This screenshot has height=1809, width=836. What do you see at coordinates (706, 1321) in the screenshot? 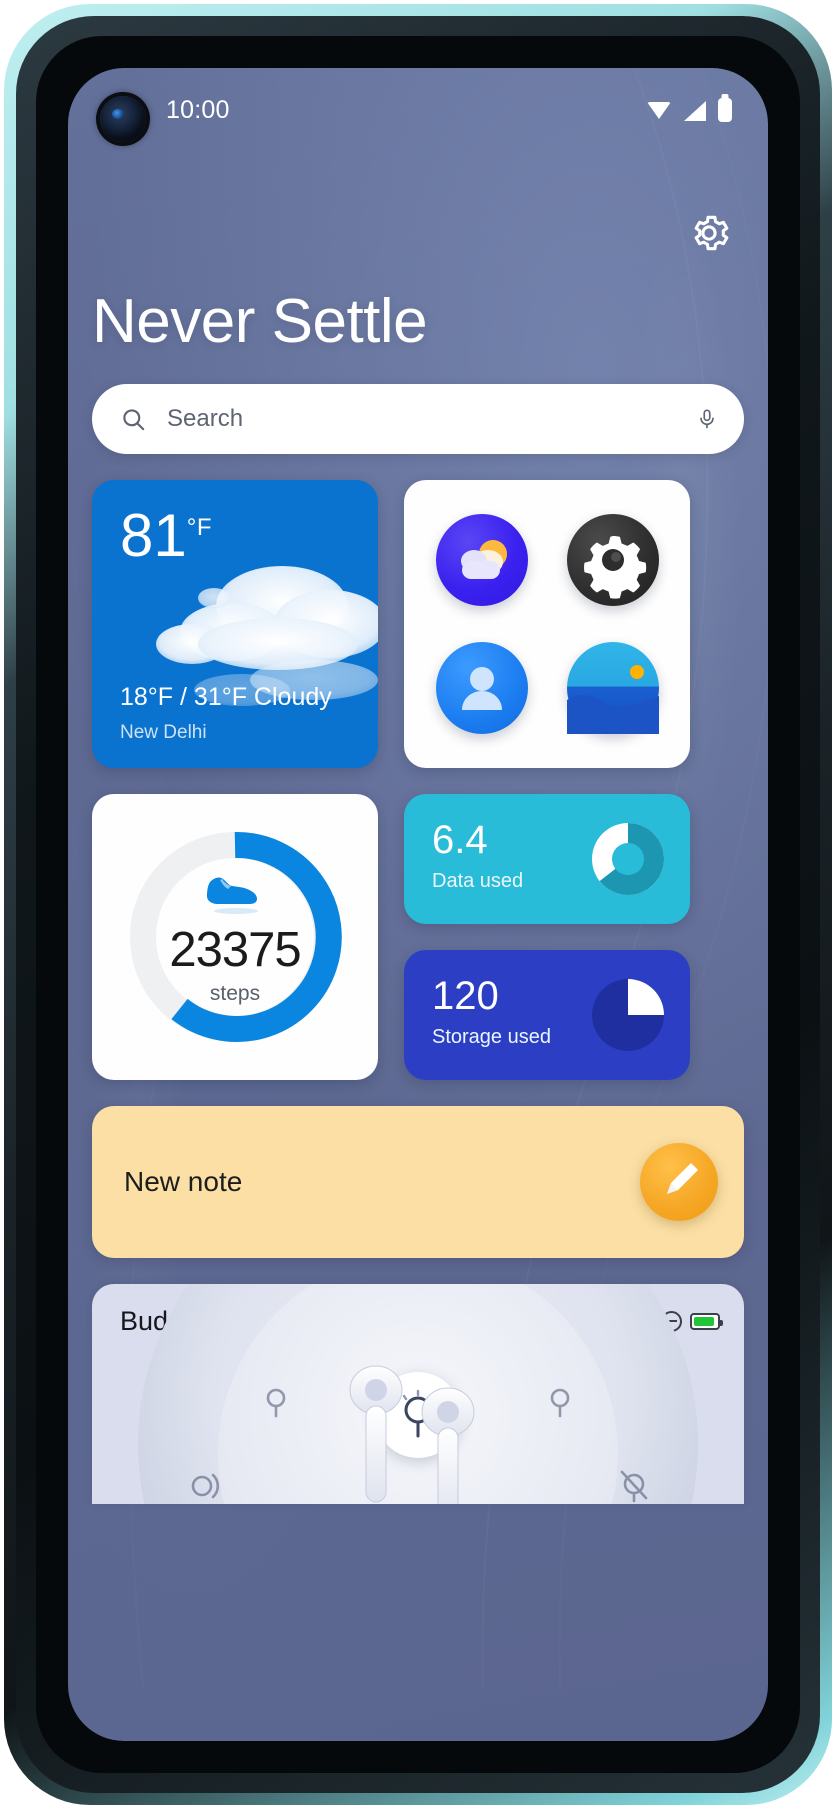
I see `case-battery-icon` at bounding box center [706, 1321].